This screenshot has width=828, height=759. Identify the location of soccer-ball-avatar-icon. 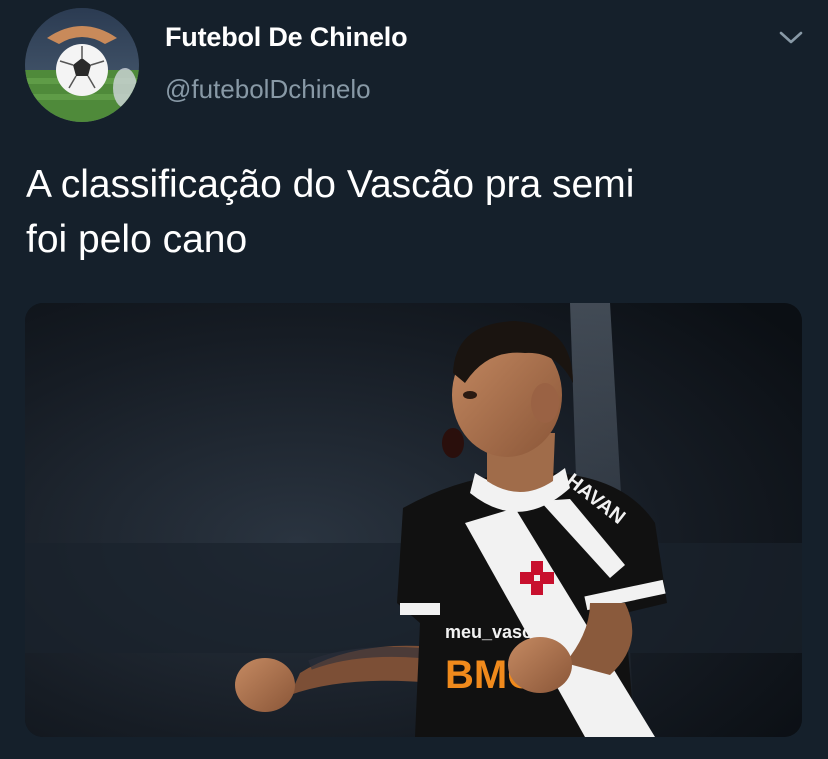
(82, 65).